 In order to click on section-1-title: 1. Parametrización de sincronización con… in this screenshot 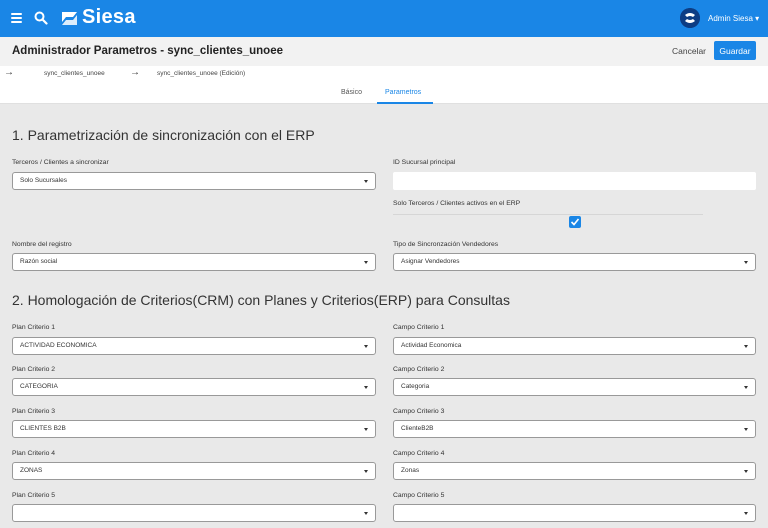, I will do `click(163, 135)`.